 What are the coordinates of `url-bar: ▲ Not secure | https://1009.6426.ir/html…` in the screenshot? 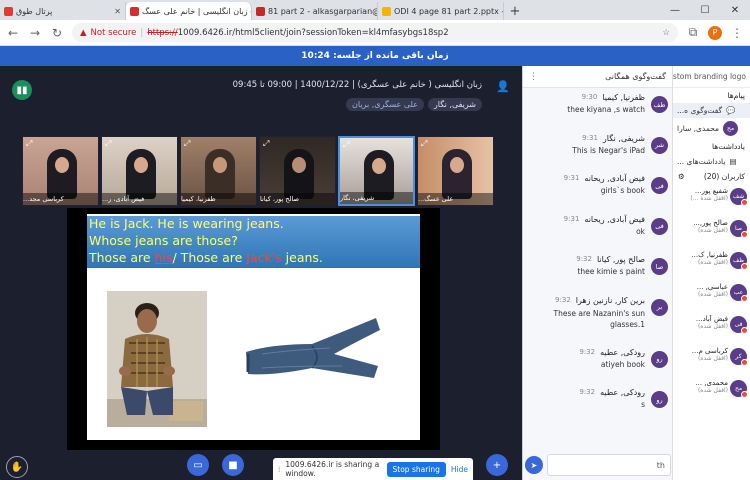 It's located at (375, 32).